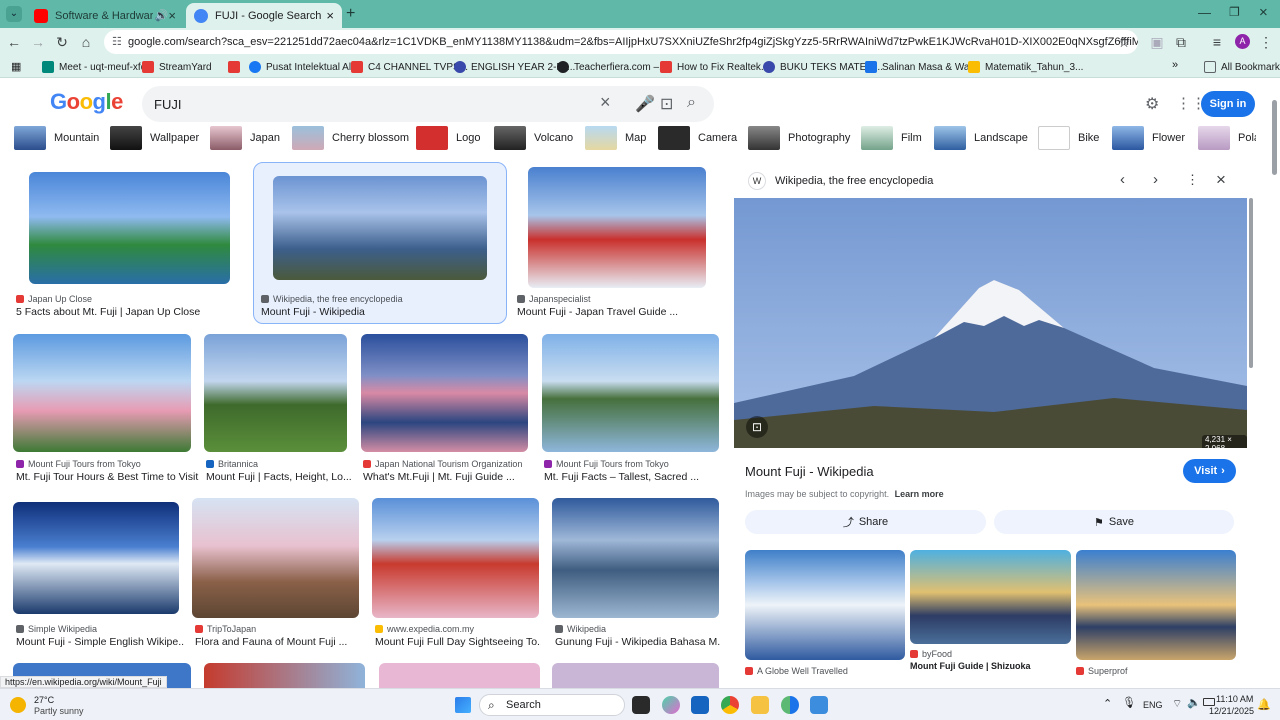 This screenshot has width=1280, height=720. I want to click on related-source: Superprof, so click(1102, 671).